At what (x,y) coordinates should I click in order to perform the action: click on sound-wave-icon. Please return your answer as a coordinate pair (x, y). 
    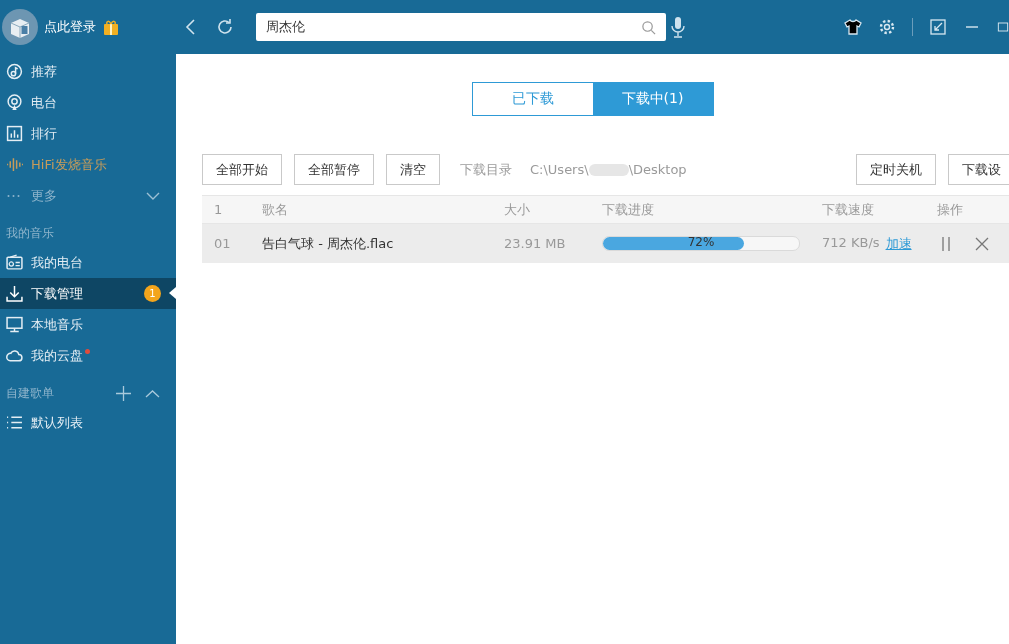
    Looking at the image, I should click on (14, 164).